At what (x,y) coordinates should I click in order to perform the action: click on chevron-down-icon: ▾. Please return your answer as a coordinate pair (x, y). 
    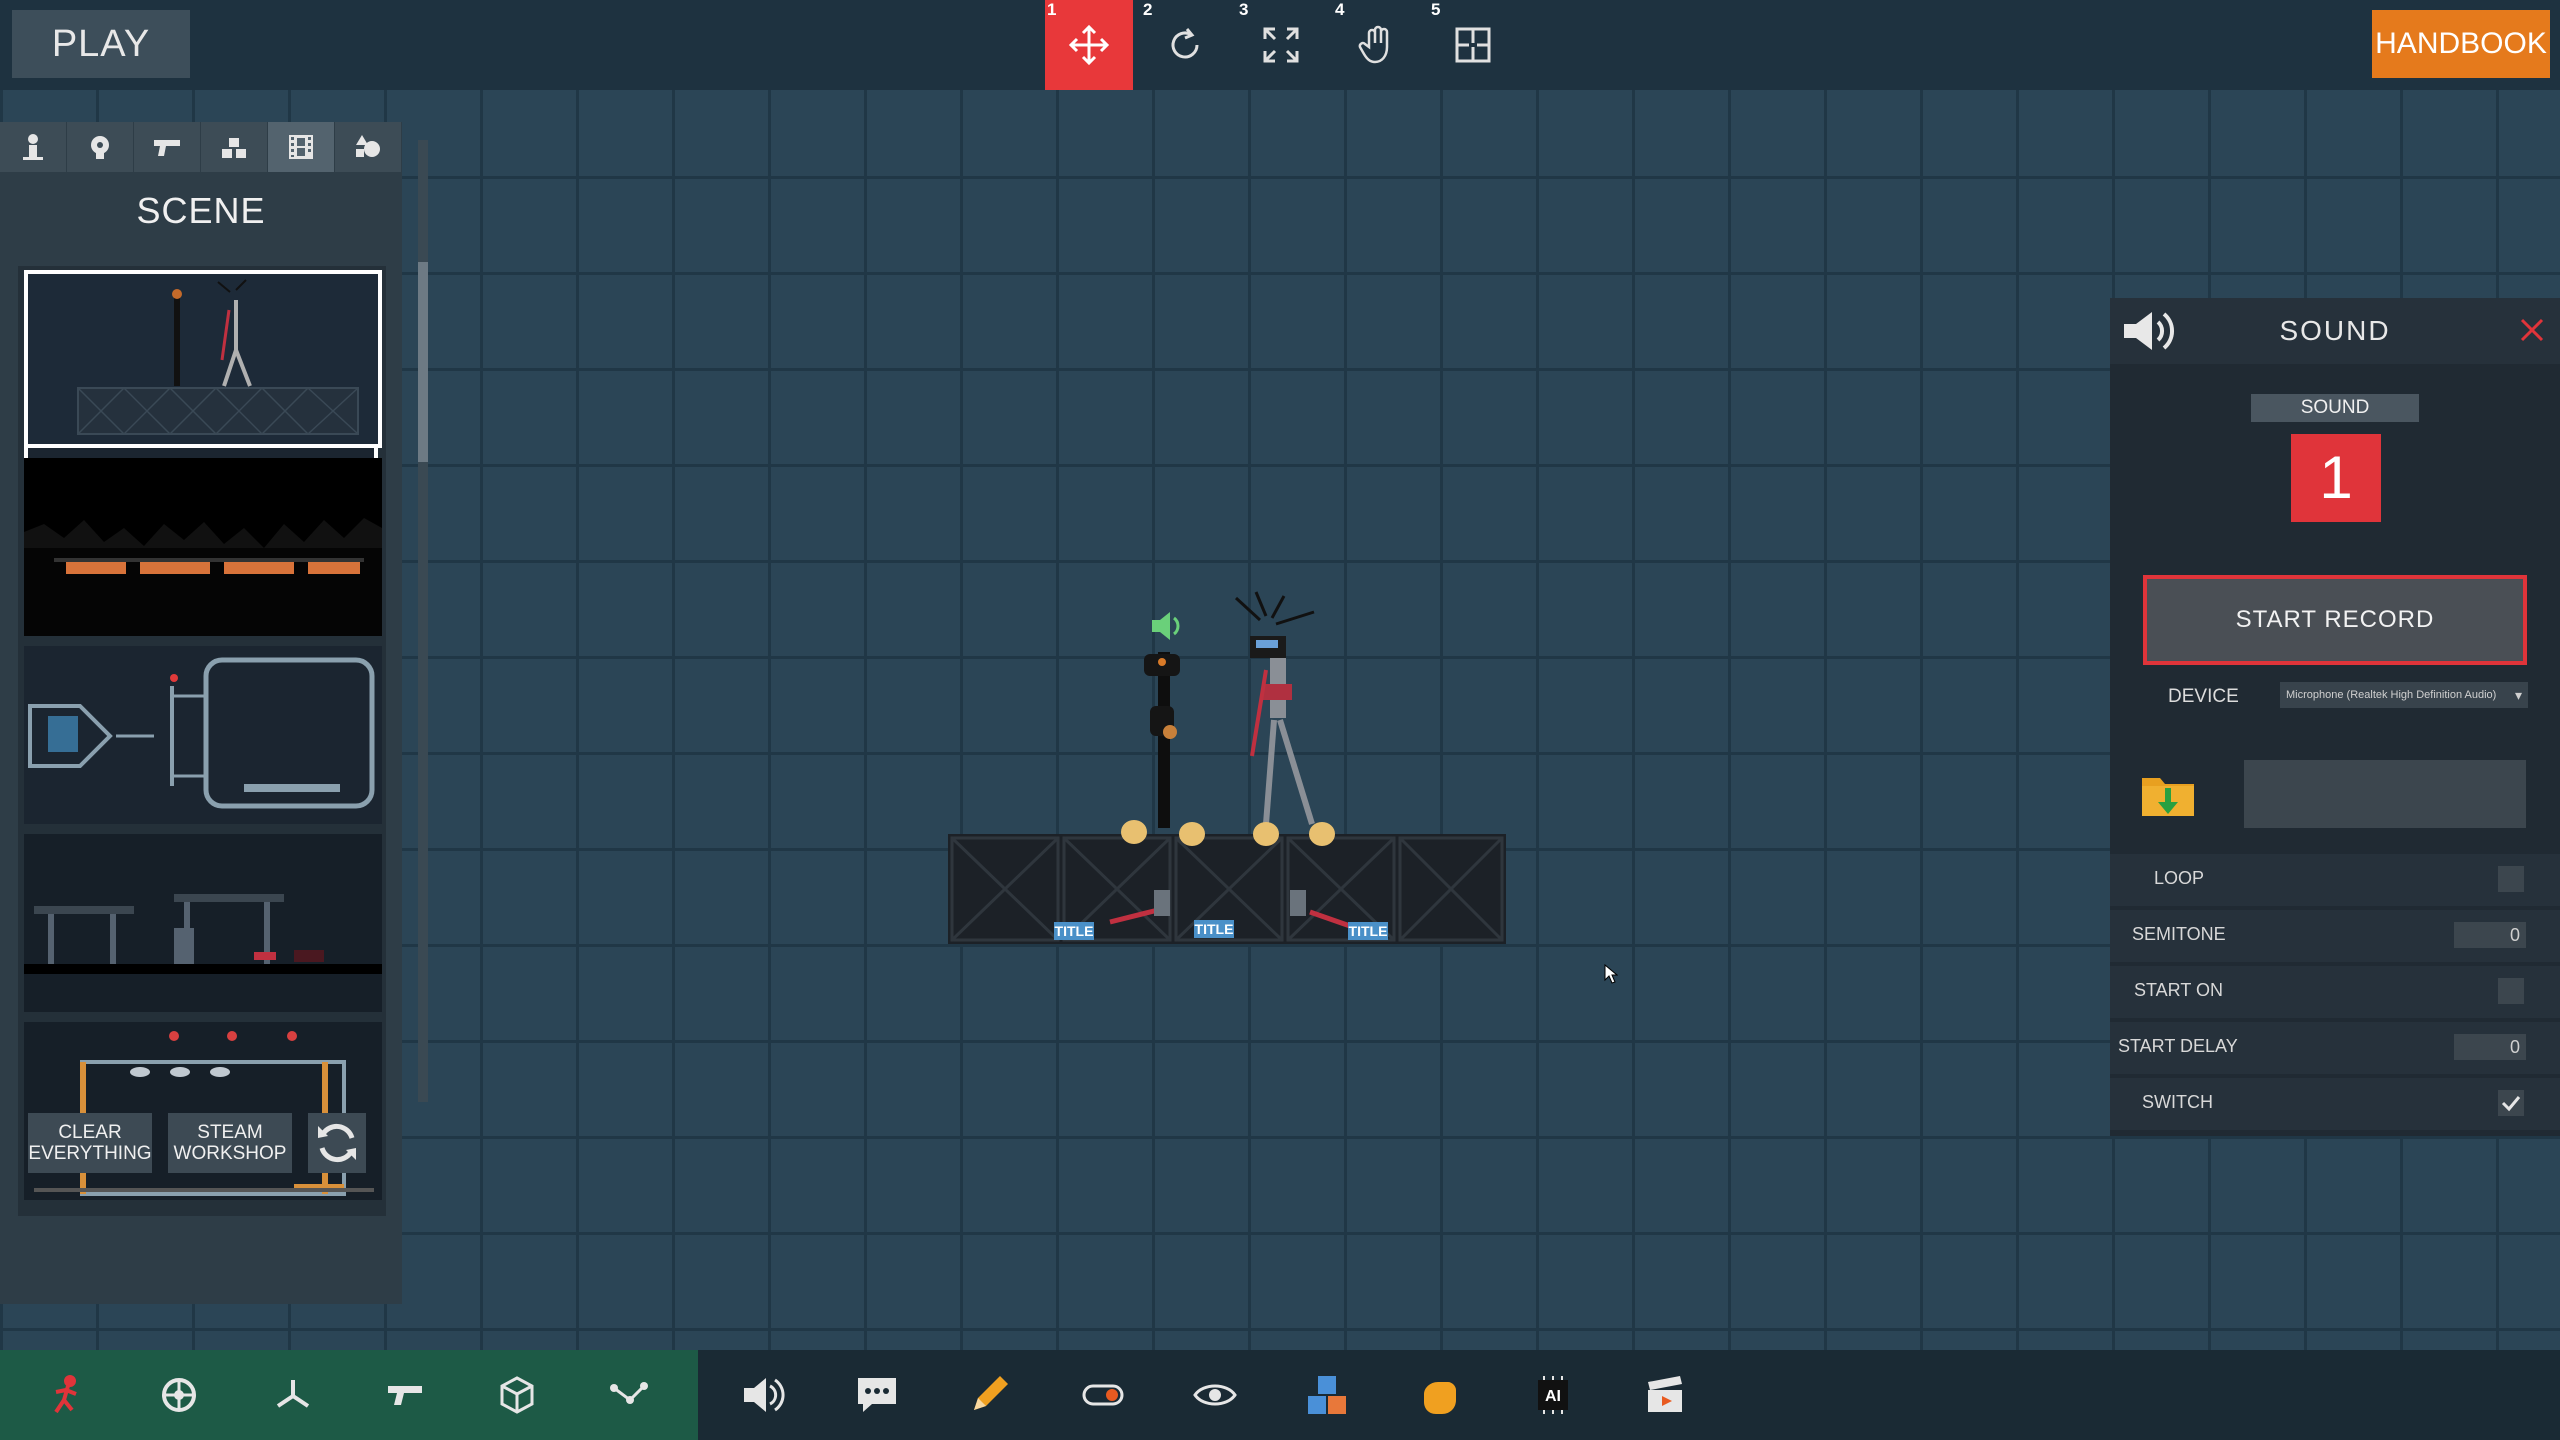
    Looking at the image, I should click on (2518, 695).